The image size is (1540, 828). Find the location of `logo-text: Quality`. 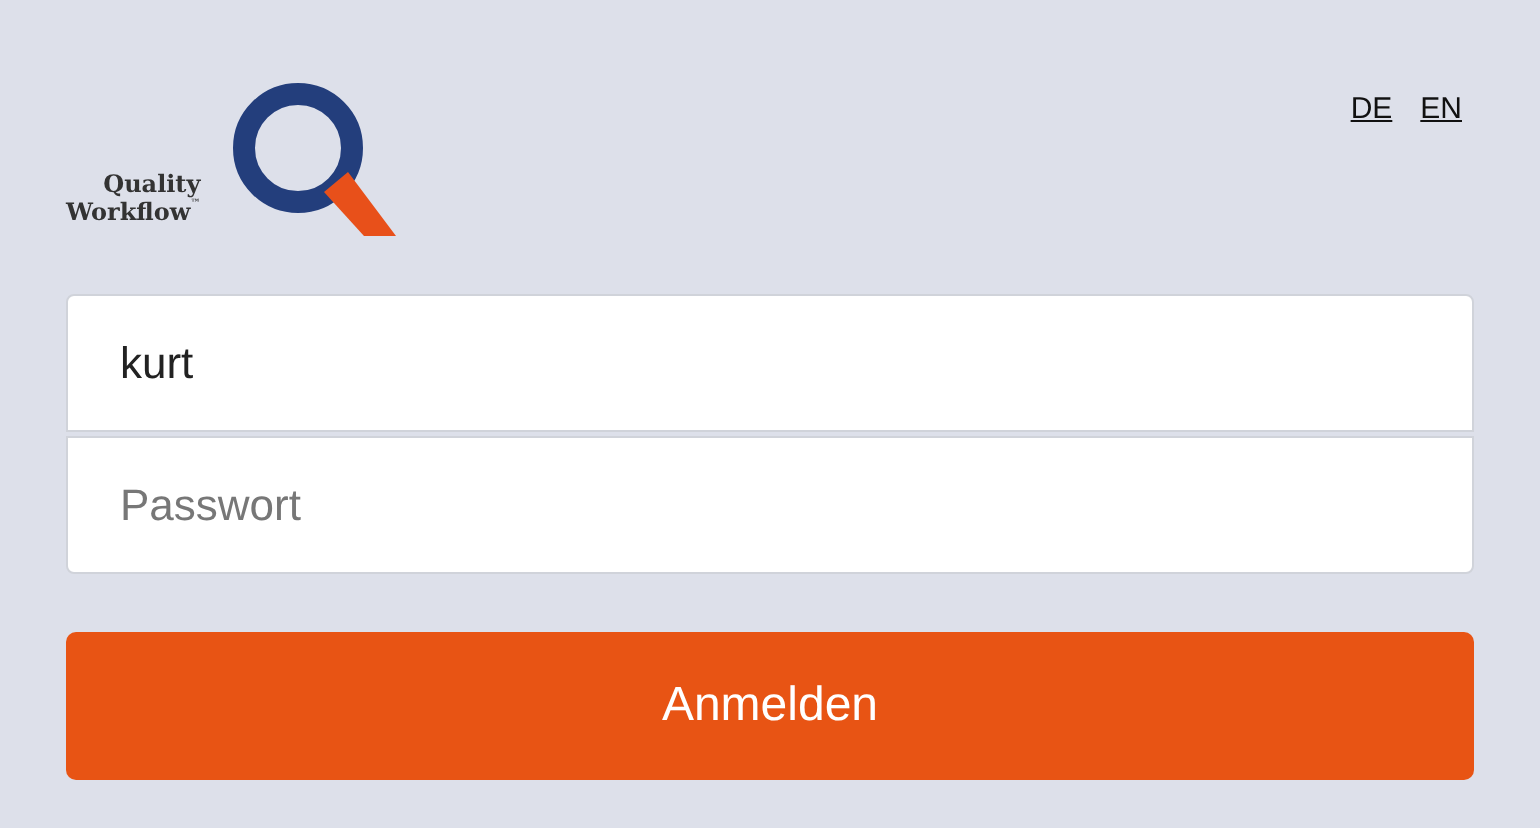

logo-text: Quality is located at coordinates (152, 184).